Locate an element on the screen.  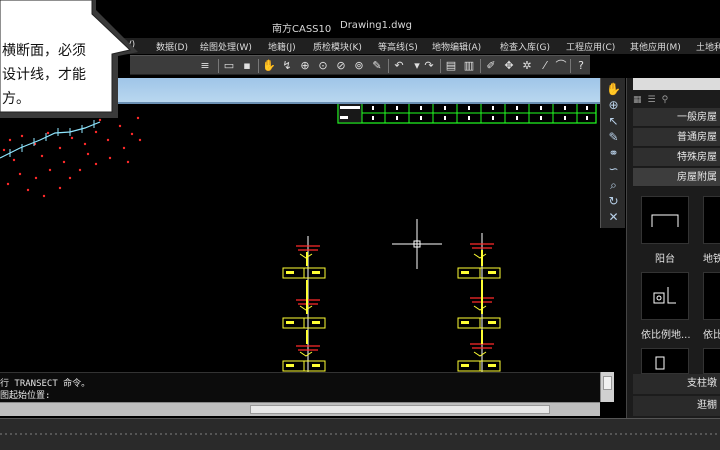
file-title: Drawing1.dwg is located at coordinates (376, 25).